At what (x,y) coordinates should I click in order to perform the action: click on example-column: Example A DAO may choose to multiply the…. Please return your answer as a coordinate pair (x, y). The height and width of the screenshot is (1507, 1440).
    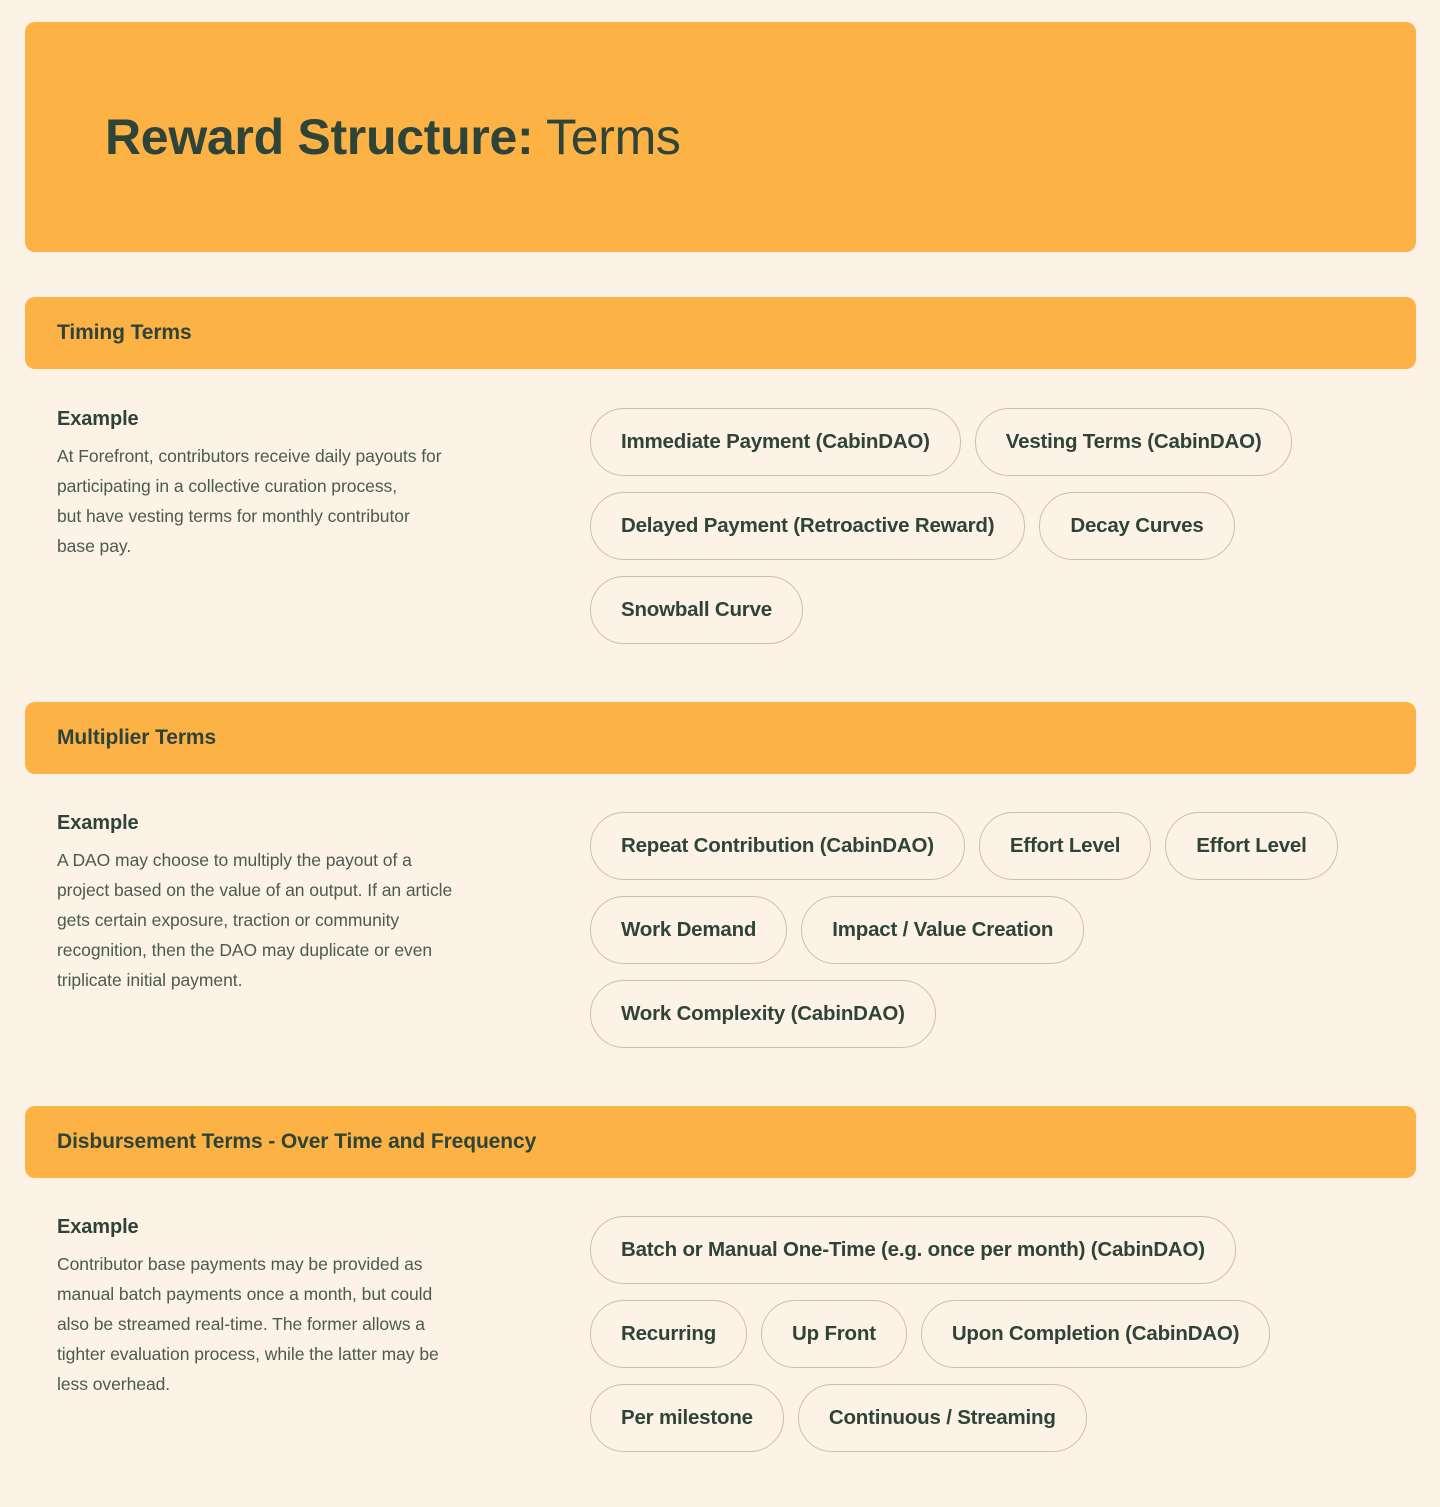
    Looking at the image, I should click on (307, 903).